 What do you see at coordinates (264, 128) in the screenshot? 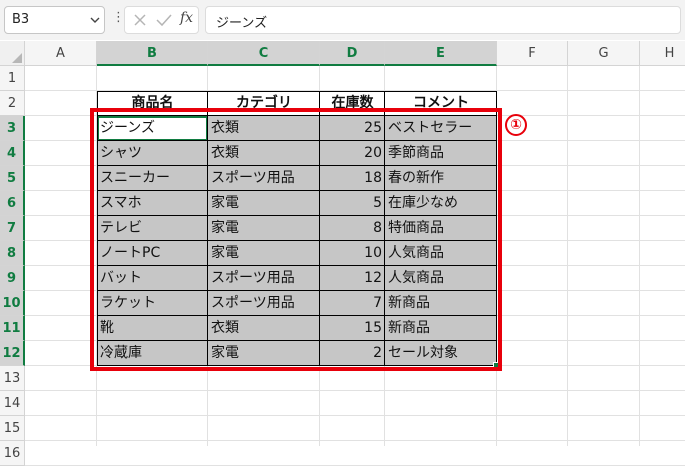
I see `cell-c3: 衣類` at bounding box center [264, 128].